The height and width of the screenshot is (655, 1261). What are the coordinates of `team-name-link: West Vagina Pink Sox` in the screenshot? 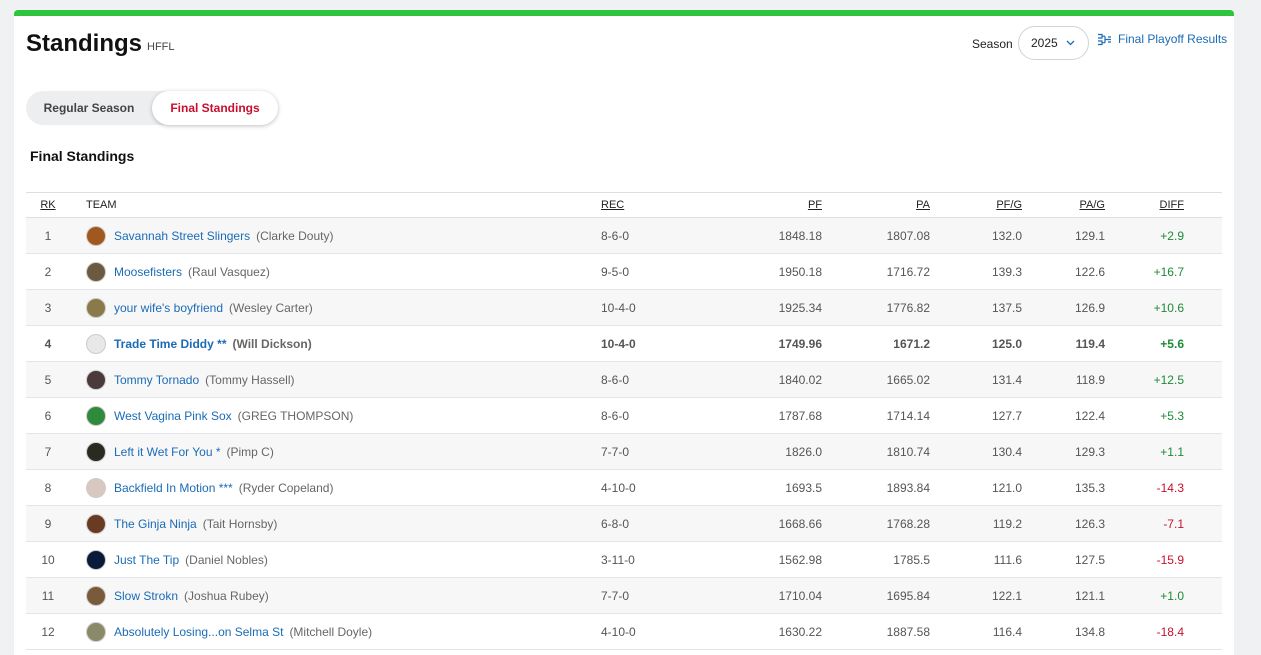 It's located at (173, 416).